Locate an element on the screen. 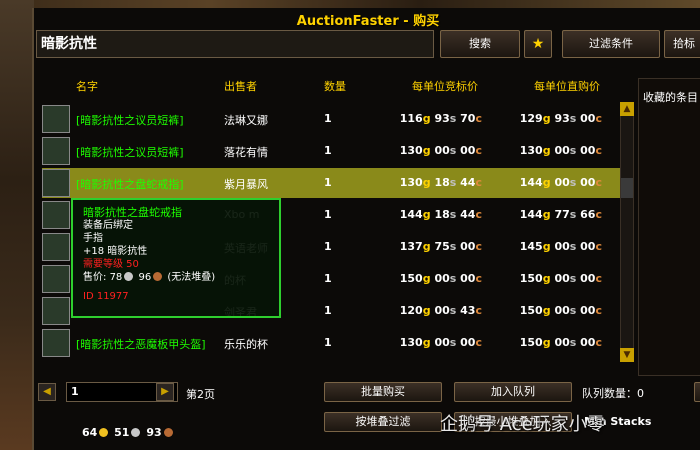 This screenshot has width=700, height=450. copper-coin-icon is located at coordinates (158, 276).